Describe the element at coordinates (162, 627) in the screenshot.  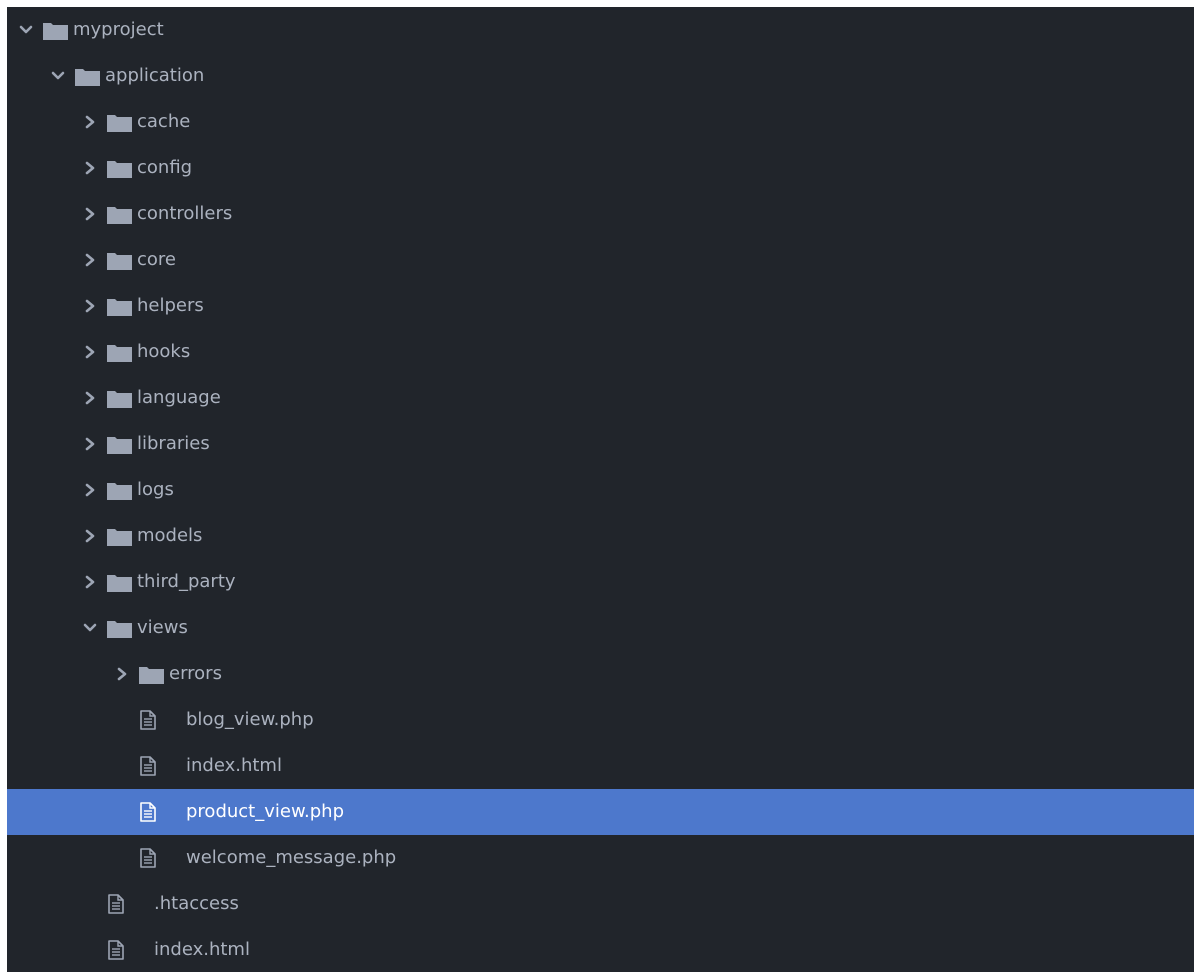
I see `tree-item-label: views` at that location.